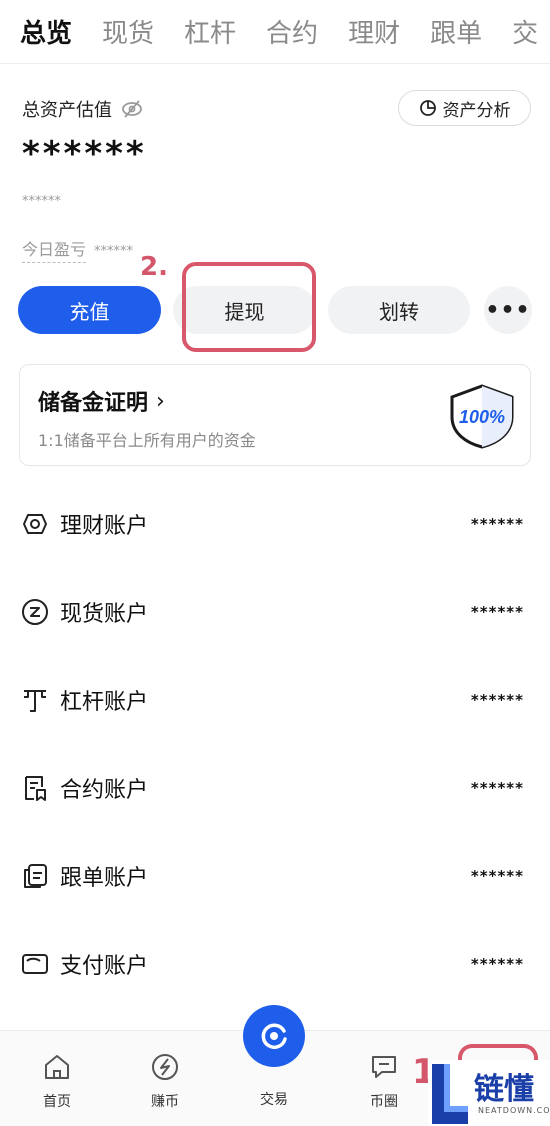 The image size is (550, 1126). I want to click on watermark: 链懂 NEATDOWN.COM, so click(489, 1093).